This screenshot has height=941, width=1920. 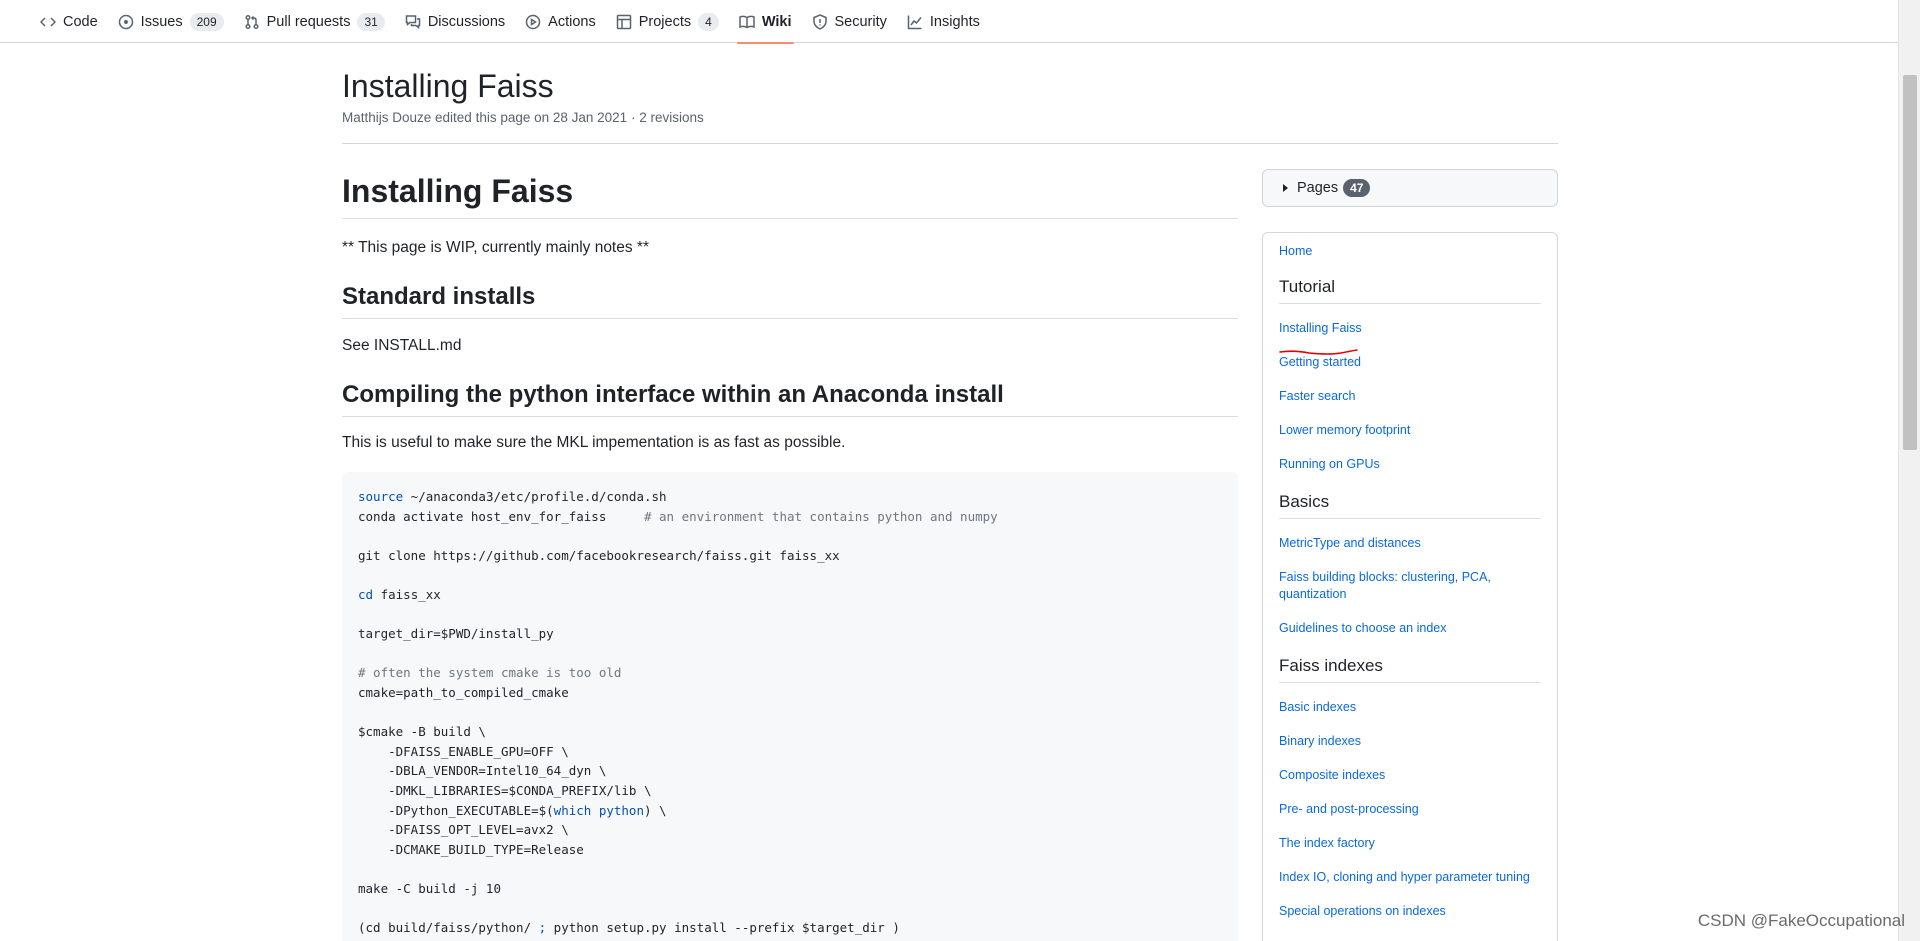 I want to click on code-line: -DPython_EXECUTABLE=$(which python) \, so click(x=790, y=811).